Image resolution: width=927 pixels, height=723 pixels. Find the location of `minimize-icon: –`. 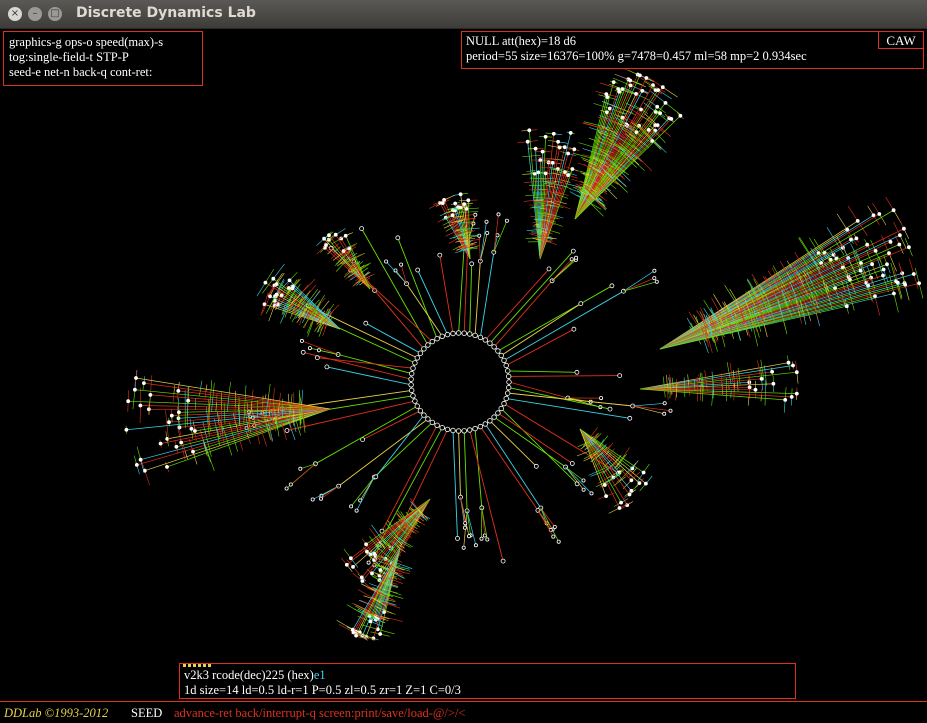

minimize-icon: – is located at coordinates (35, 14).